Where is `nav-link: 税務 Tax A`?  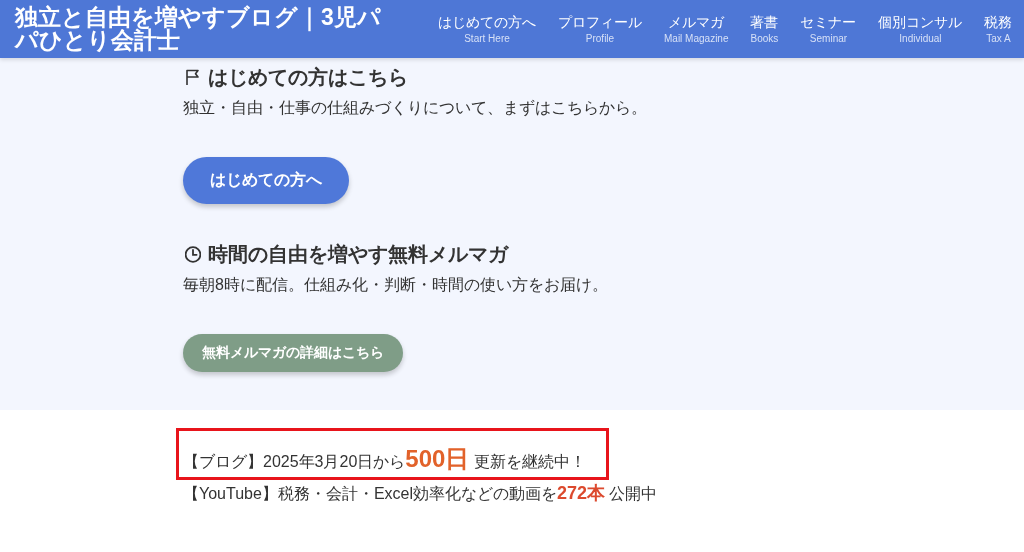 nav-link: 税務 Tax A is located at coordinates (998, 29).